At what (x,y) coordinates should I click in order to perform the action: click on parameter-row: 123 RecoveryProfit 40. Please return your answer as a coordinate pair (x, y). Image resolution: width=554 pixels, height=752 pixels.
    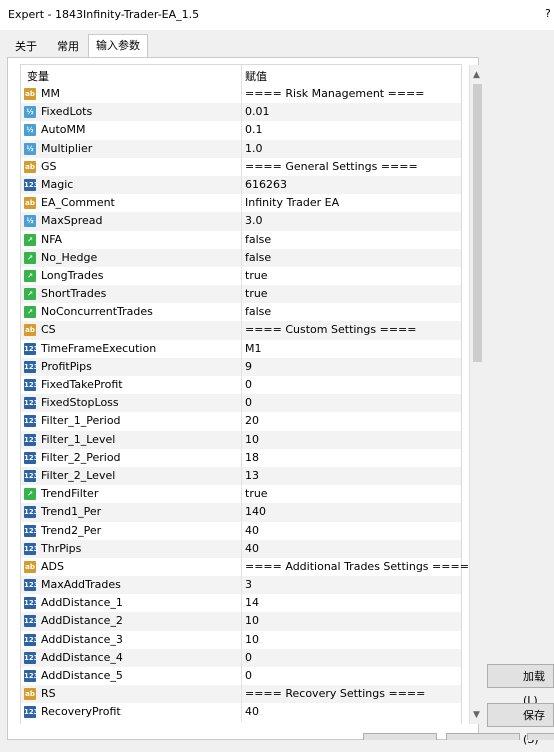
    Looking at the image, I should click on (241, 712).